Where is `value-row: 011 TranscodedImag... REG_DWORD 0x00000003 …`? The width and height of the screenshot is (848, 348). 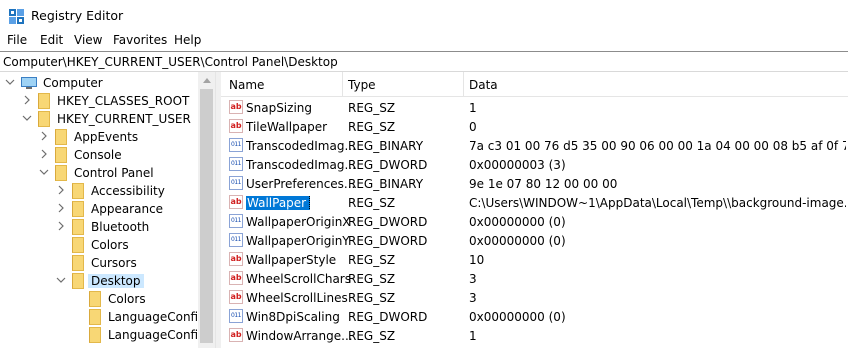
value-row: 011 TranscodedImag... REG_DWORD 0x00000003 … is located at coordinates (534, 164).